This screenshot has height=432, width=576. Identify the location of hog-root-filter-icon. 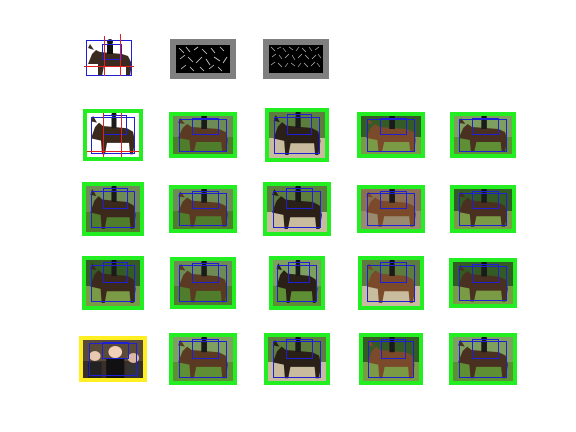
(203, 59).